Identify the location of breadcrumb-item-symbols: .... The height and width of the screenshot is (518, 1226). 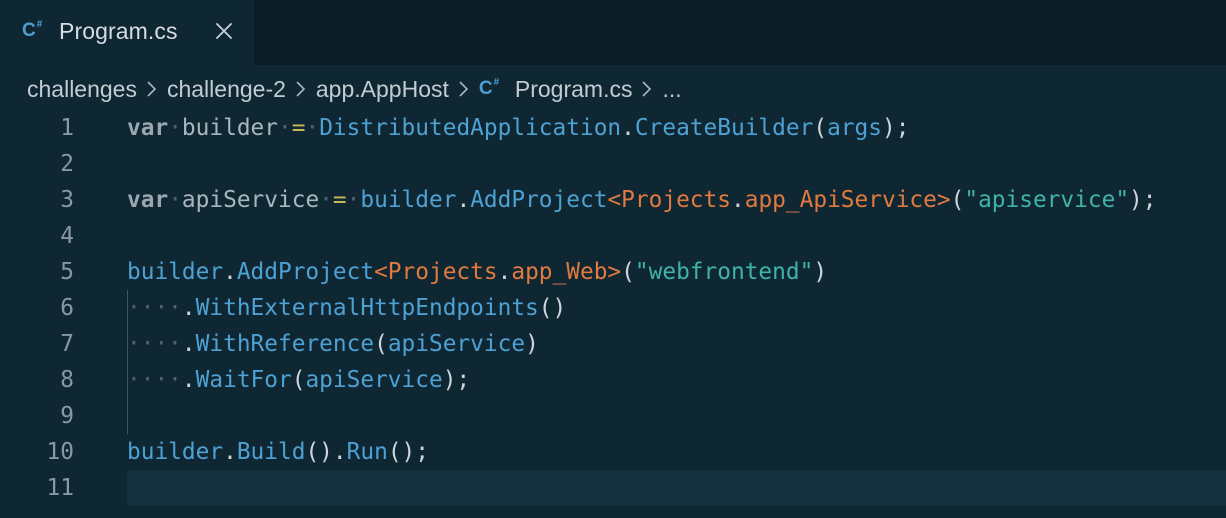
(671, 89).